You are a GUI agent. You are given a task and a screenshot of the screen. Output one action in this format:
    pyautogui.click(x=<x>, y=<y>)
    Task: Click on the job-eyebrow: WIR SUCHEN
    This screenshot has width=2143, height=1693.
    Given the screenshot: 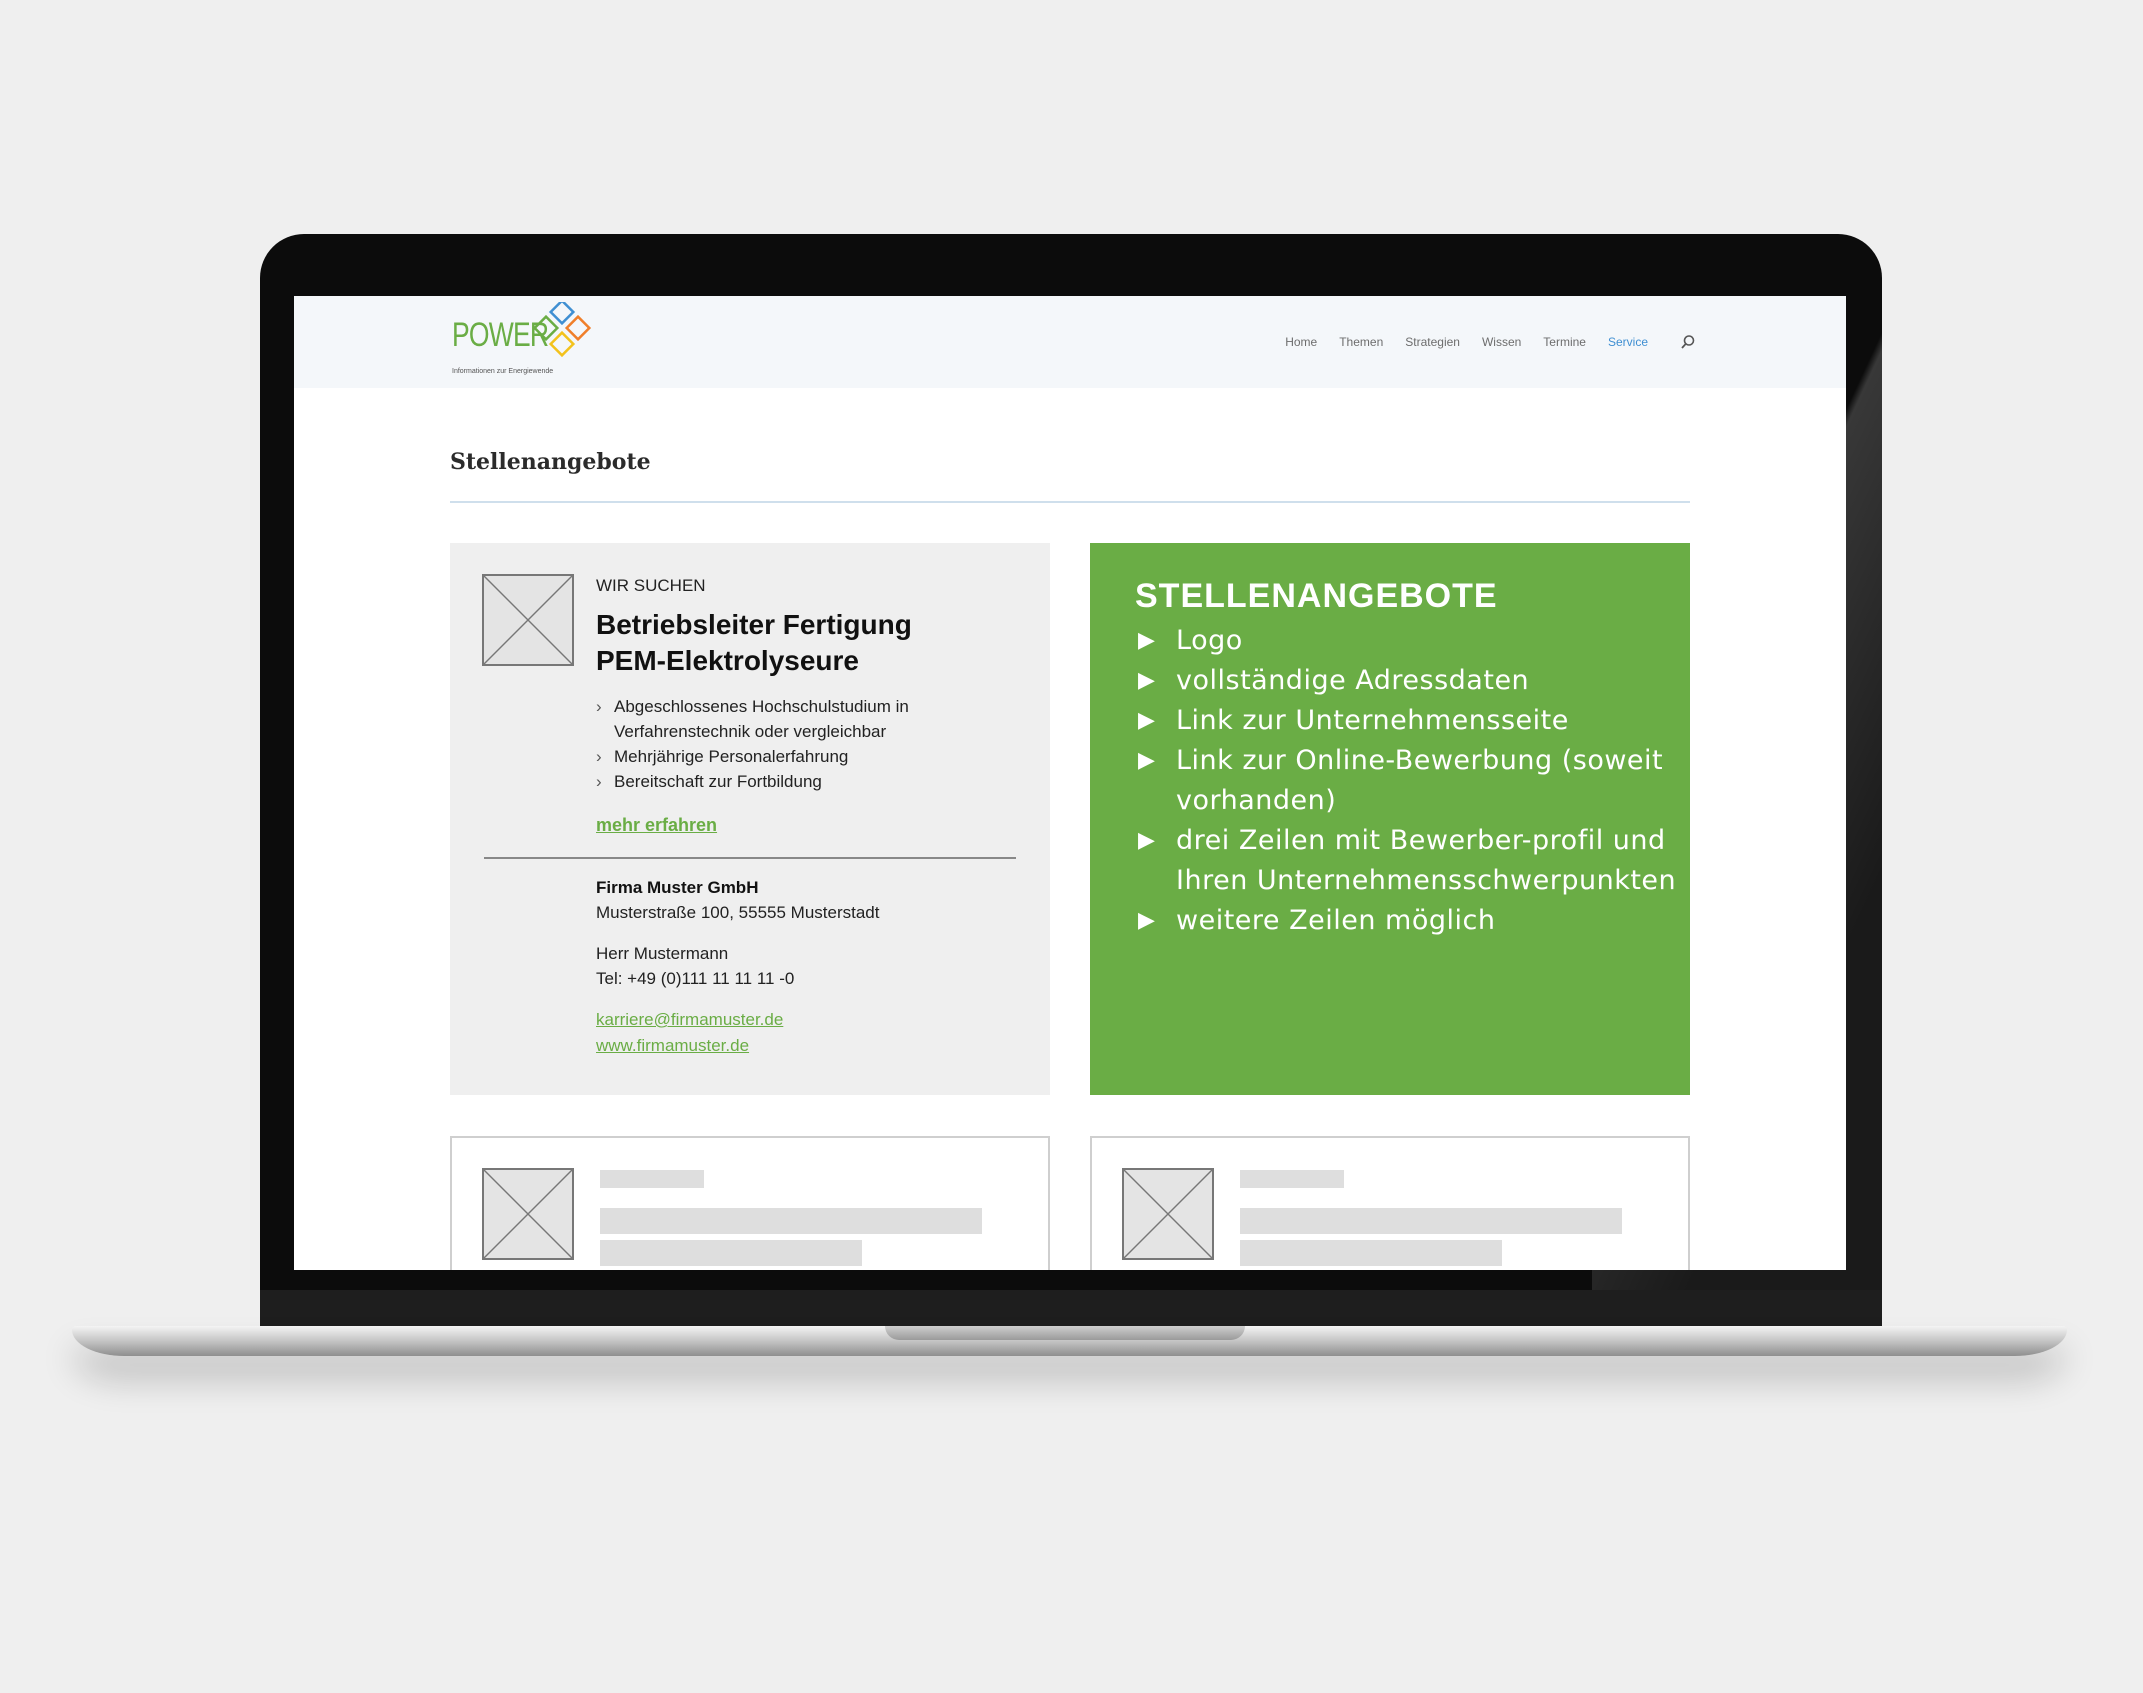 What is the action you would take?
    pyautogui.click(x=651, y=585)
    